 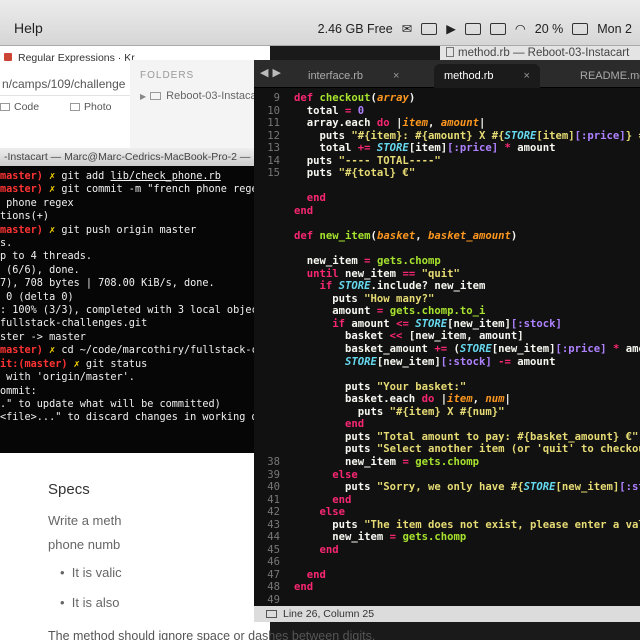 I want to click on browser-tab: Regular Expressions · Kr, so click(x=67, y=61).